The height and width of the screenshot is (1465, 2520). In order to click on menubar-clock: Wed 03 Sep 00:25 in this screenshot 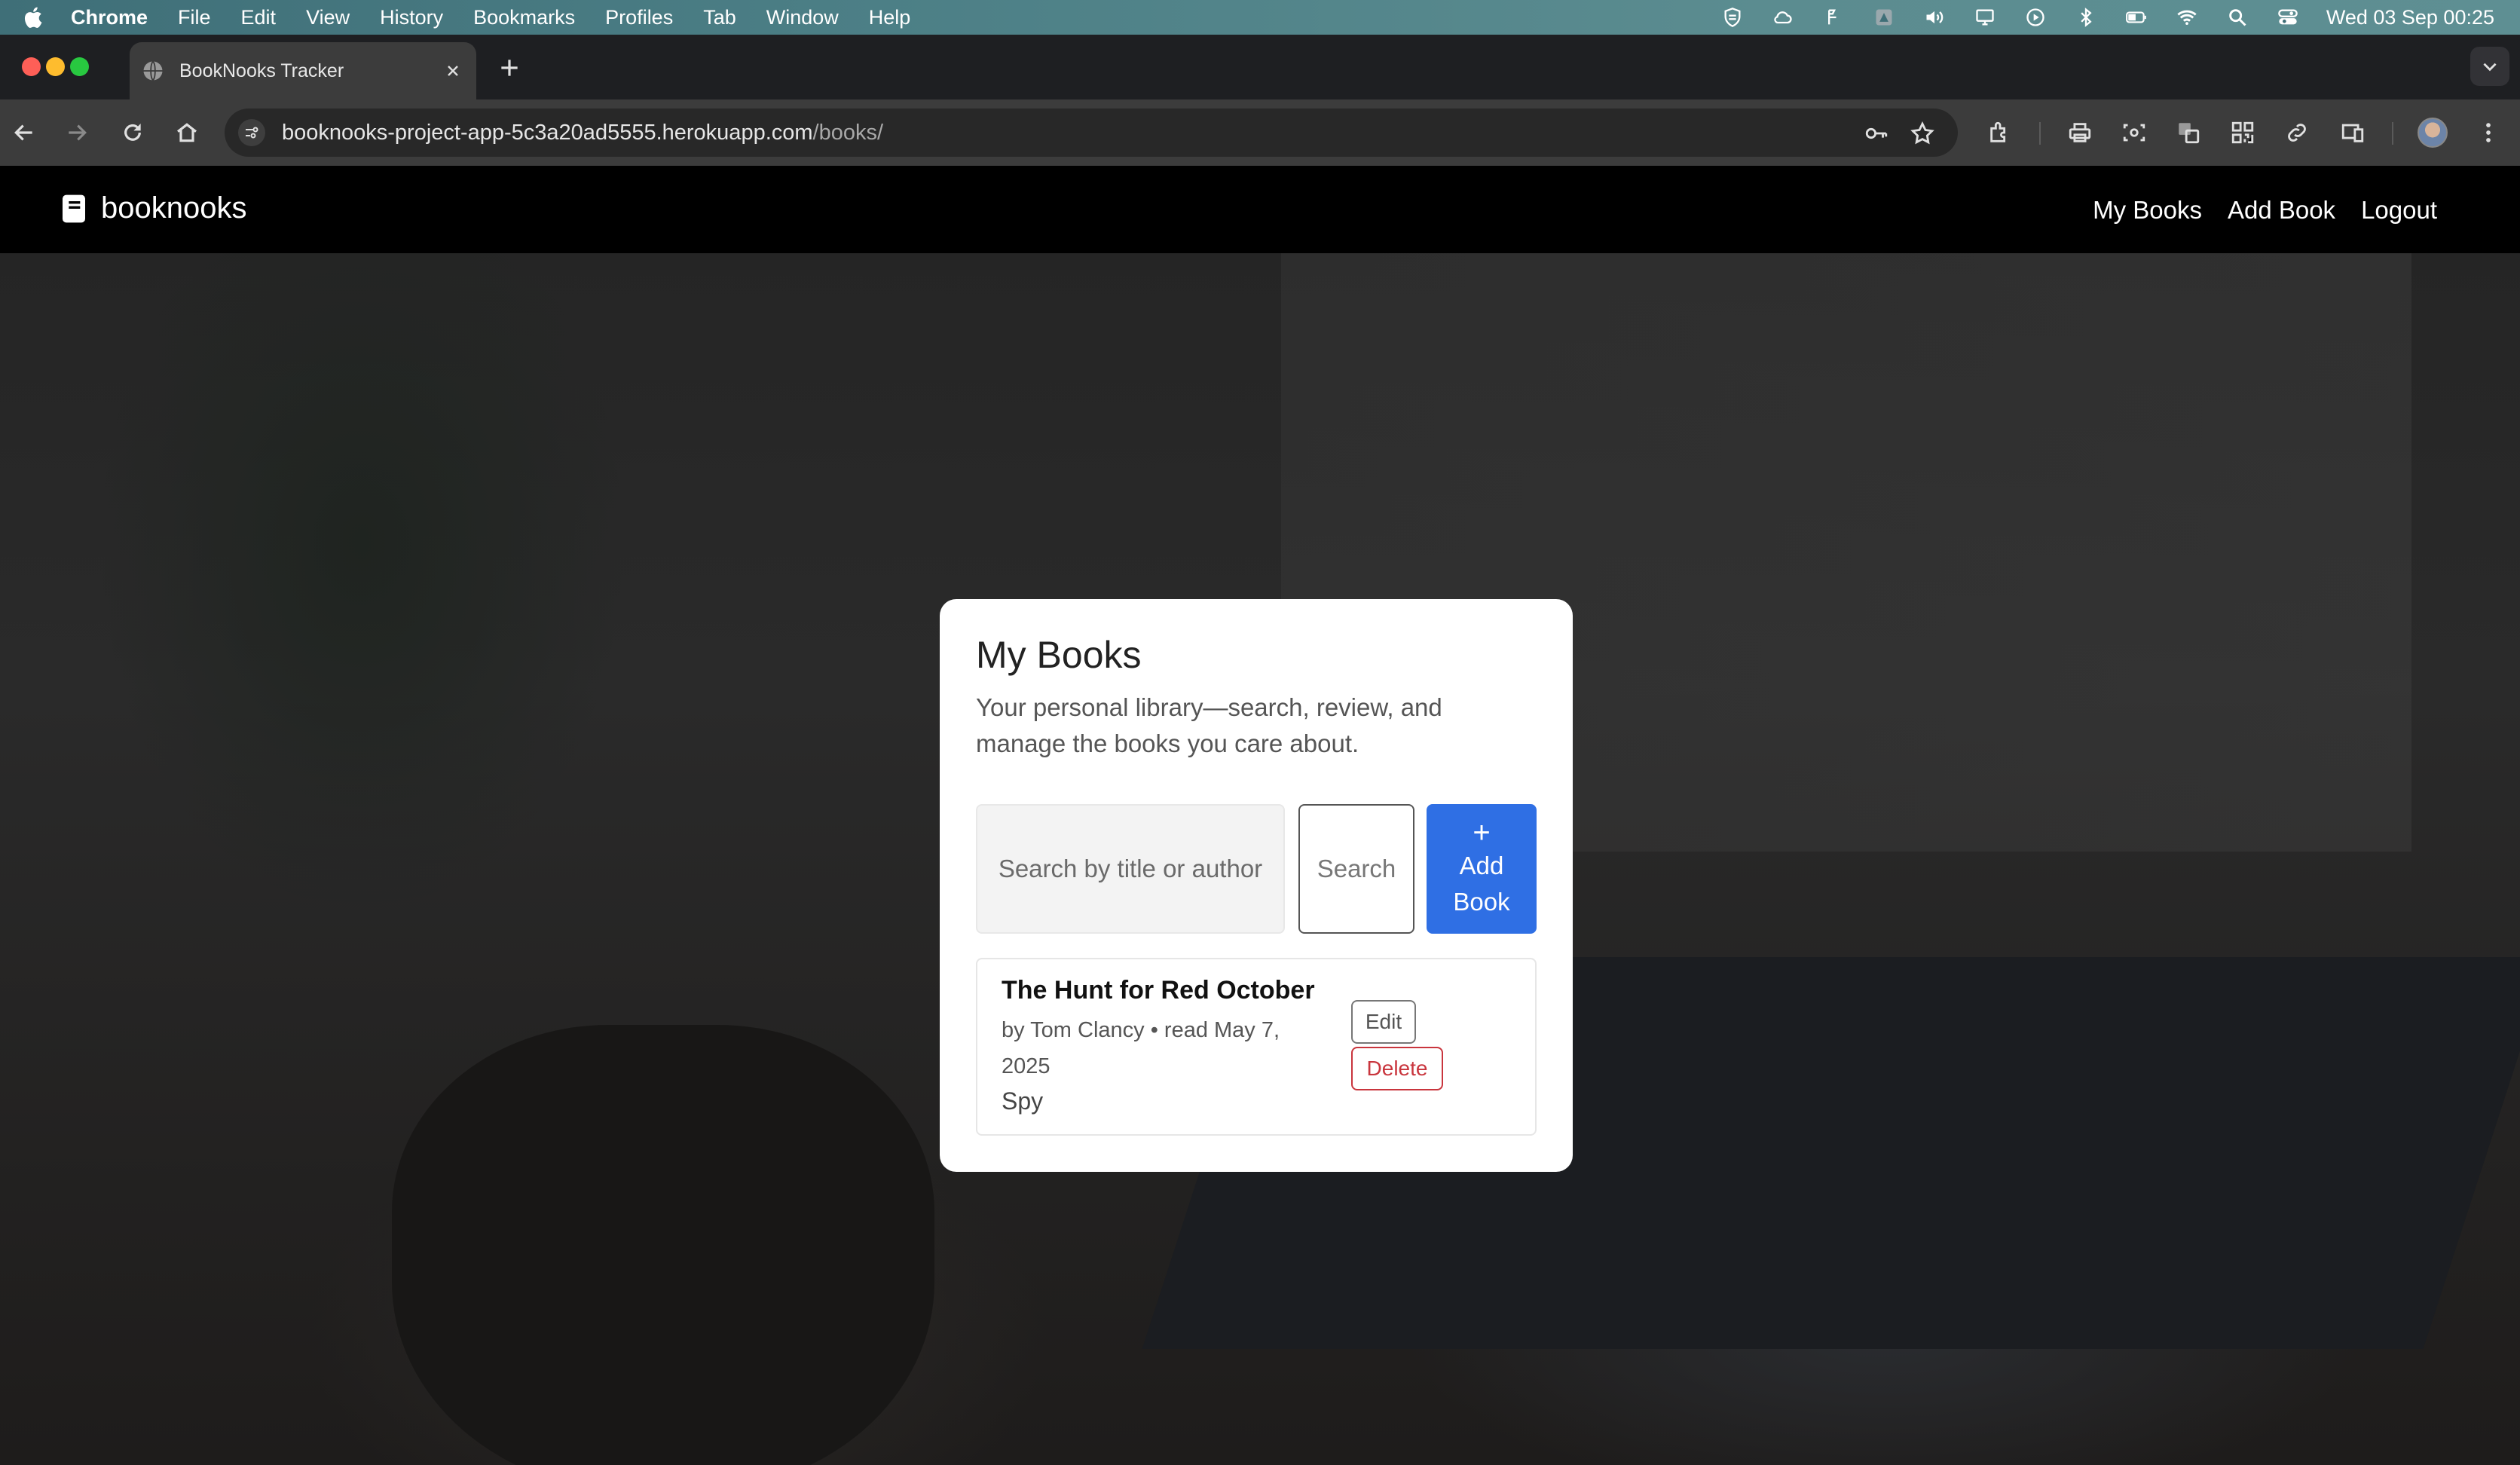, I will do `click(2410, 18)`.